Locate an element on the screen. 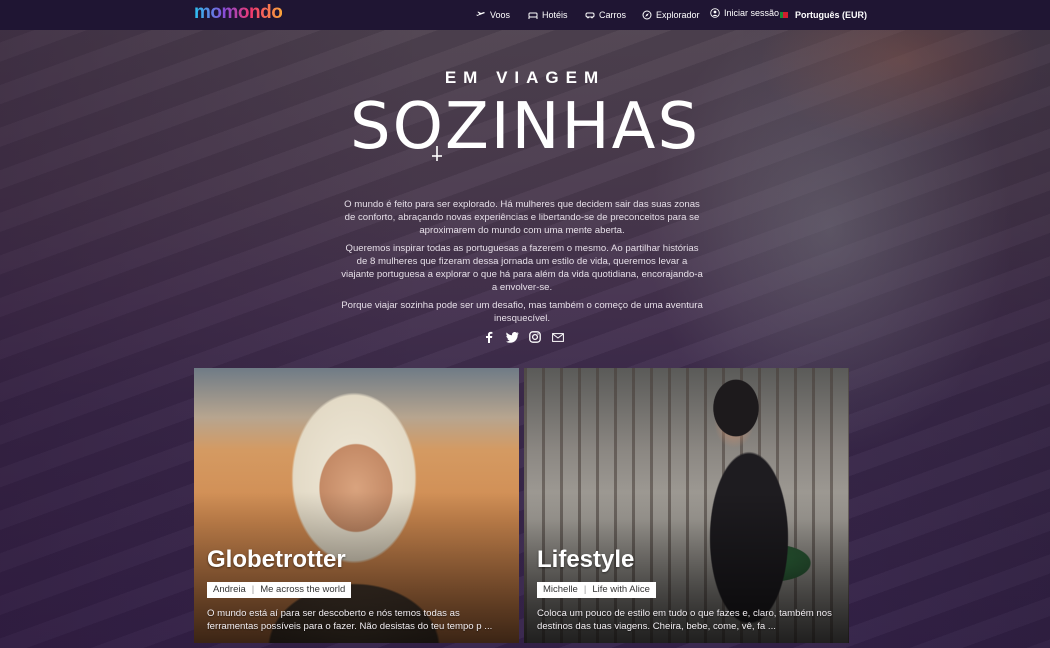 Image resolution: width=1050 pixels, height=648 pixels. card-author-tag: Andreia | Me across the world is located at coordinates (279, 590).